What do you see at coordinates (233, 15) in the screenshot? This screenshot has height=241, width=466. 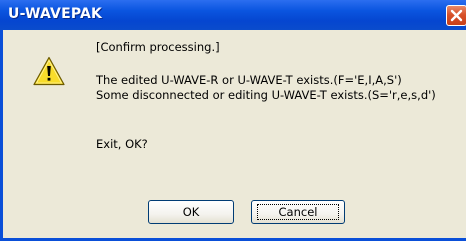 I see `title-bar: U-WAVEPAK` at bounding box center [233, 15].